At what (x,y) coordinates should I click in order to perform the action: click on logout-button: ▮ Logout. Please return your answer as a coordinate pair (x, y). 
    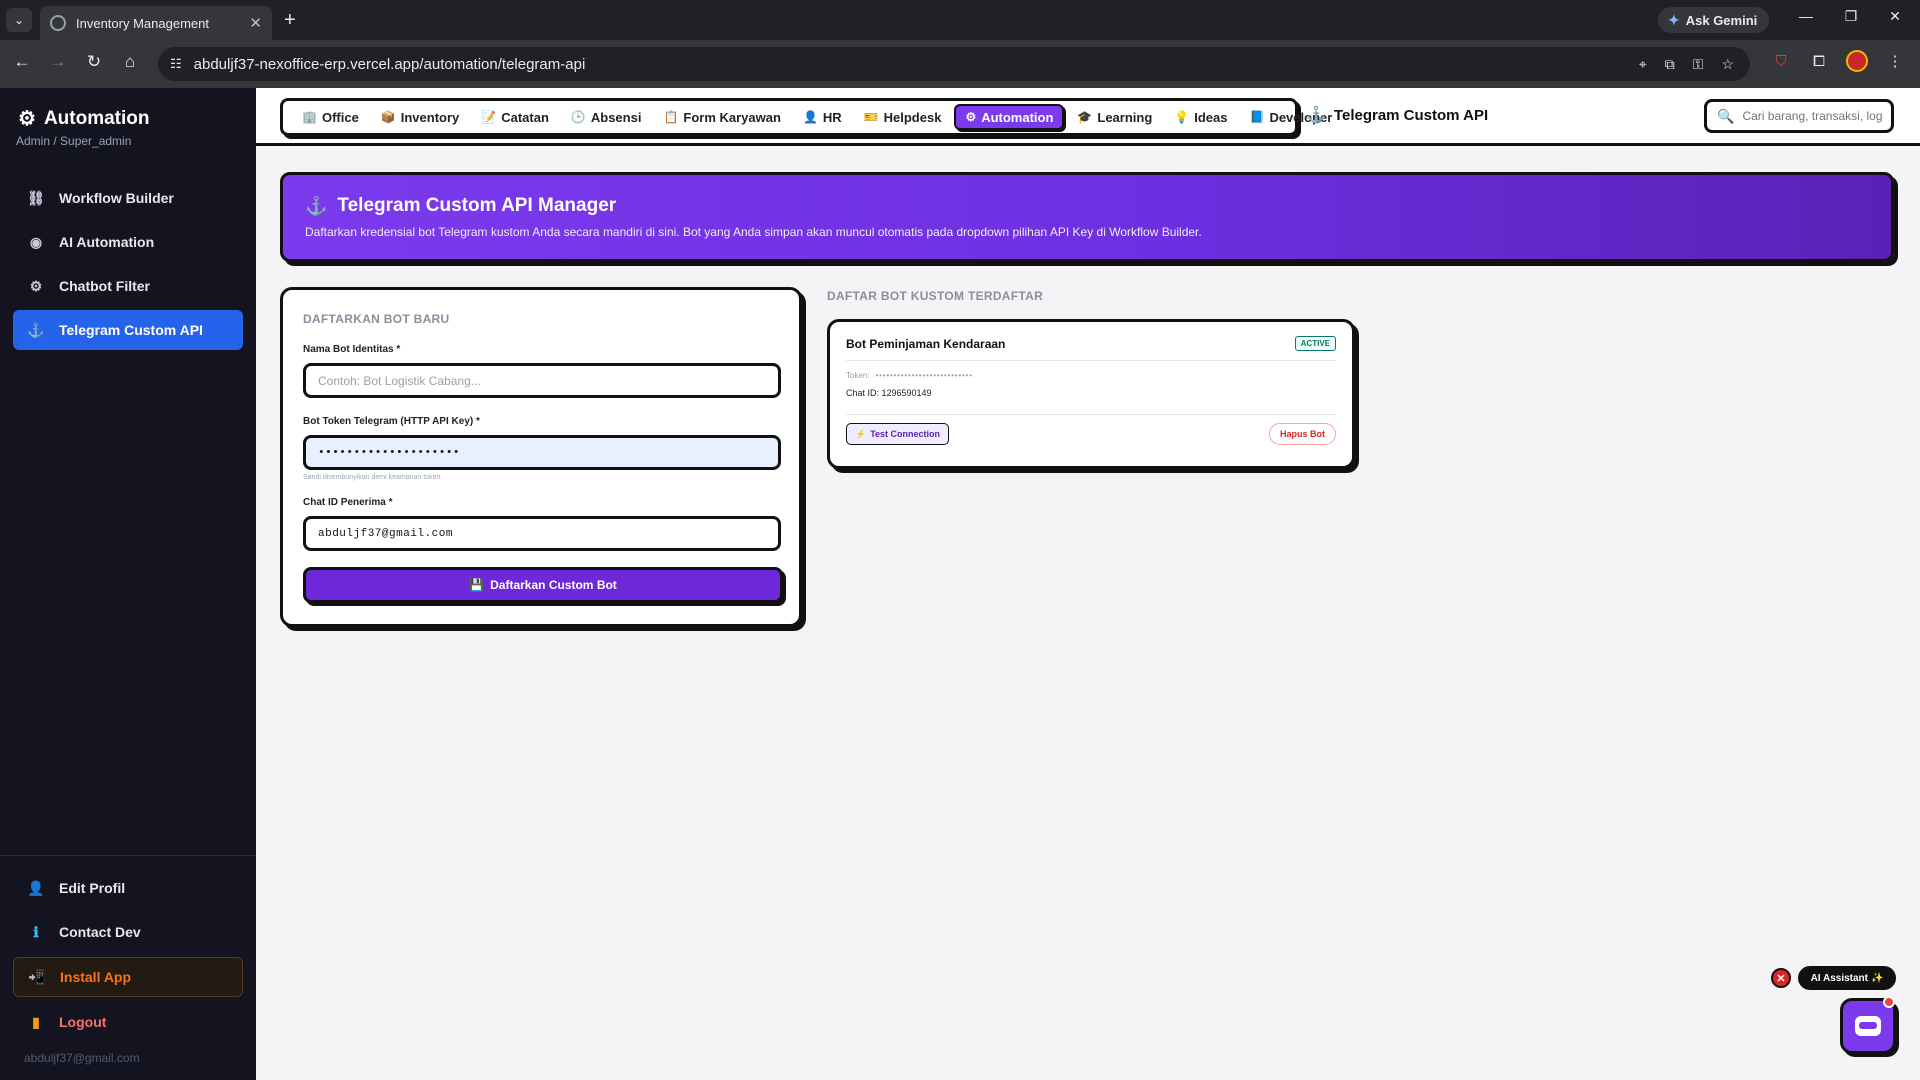
    Looking at the image, I should click on (128, 1022).